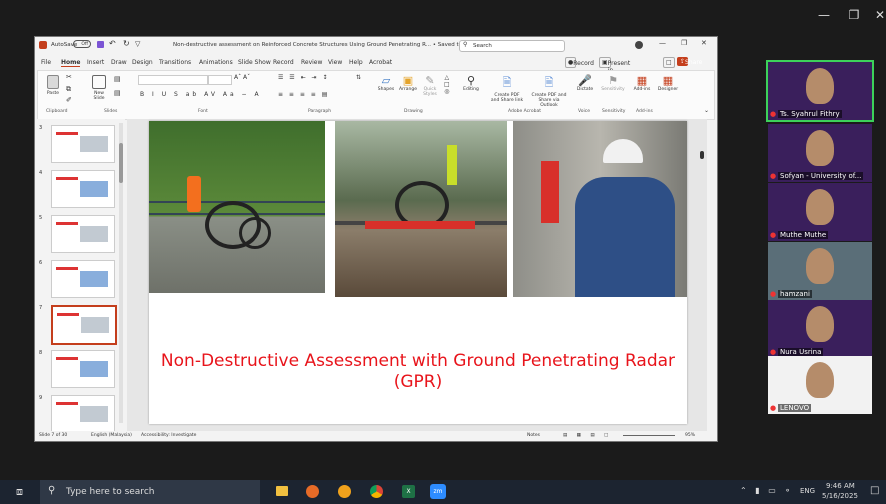  Describe the element at coordinates (614, 111) in the screenshot. I see `group-sensitivity: Sensitivity` at that location.